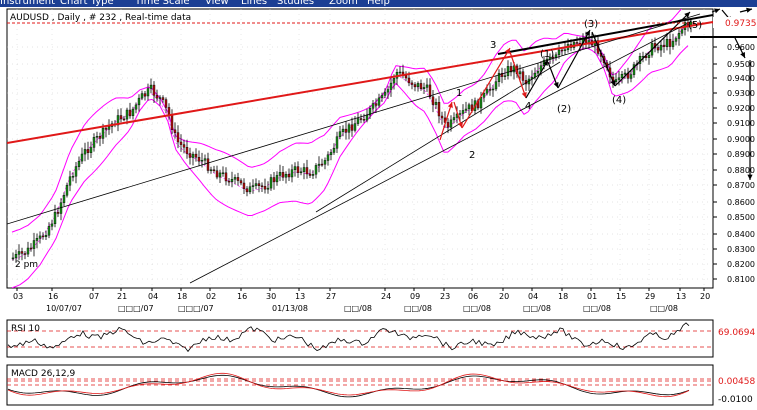 This screenshot has width=757, height=410. Describe the element at coordinates (254, 3) in the screenshot. I see `menu-item-lines: Lines` at that location.